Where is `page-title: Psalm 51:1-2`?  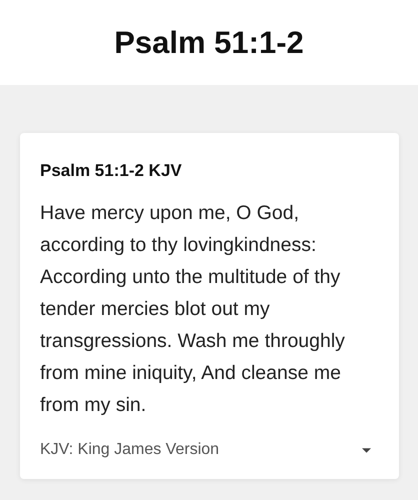
page-title: Psalm 51:1-2 is located at coordinates (209, 42).